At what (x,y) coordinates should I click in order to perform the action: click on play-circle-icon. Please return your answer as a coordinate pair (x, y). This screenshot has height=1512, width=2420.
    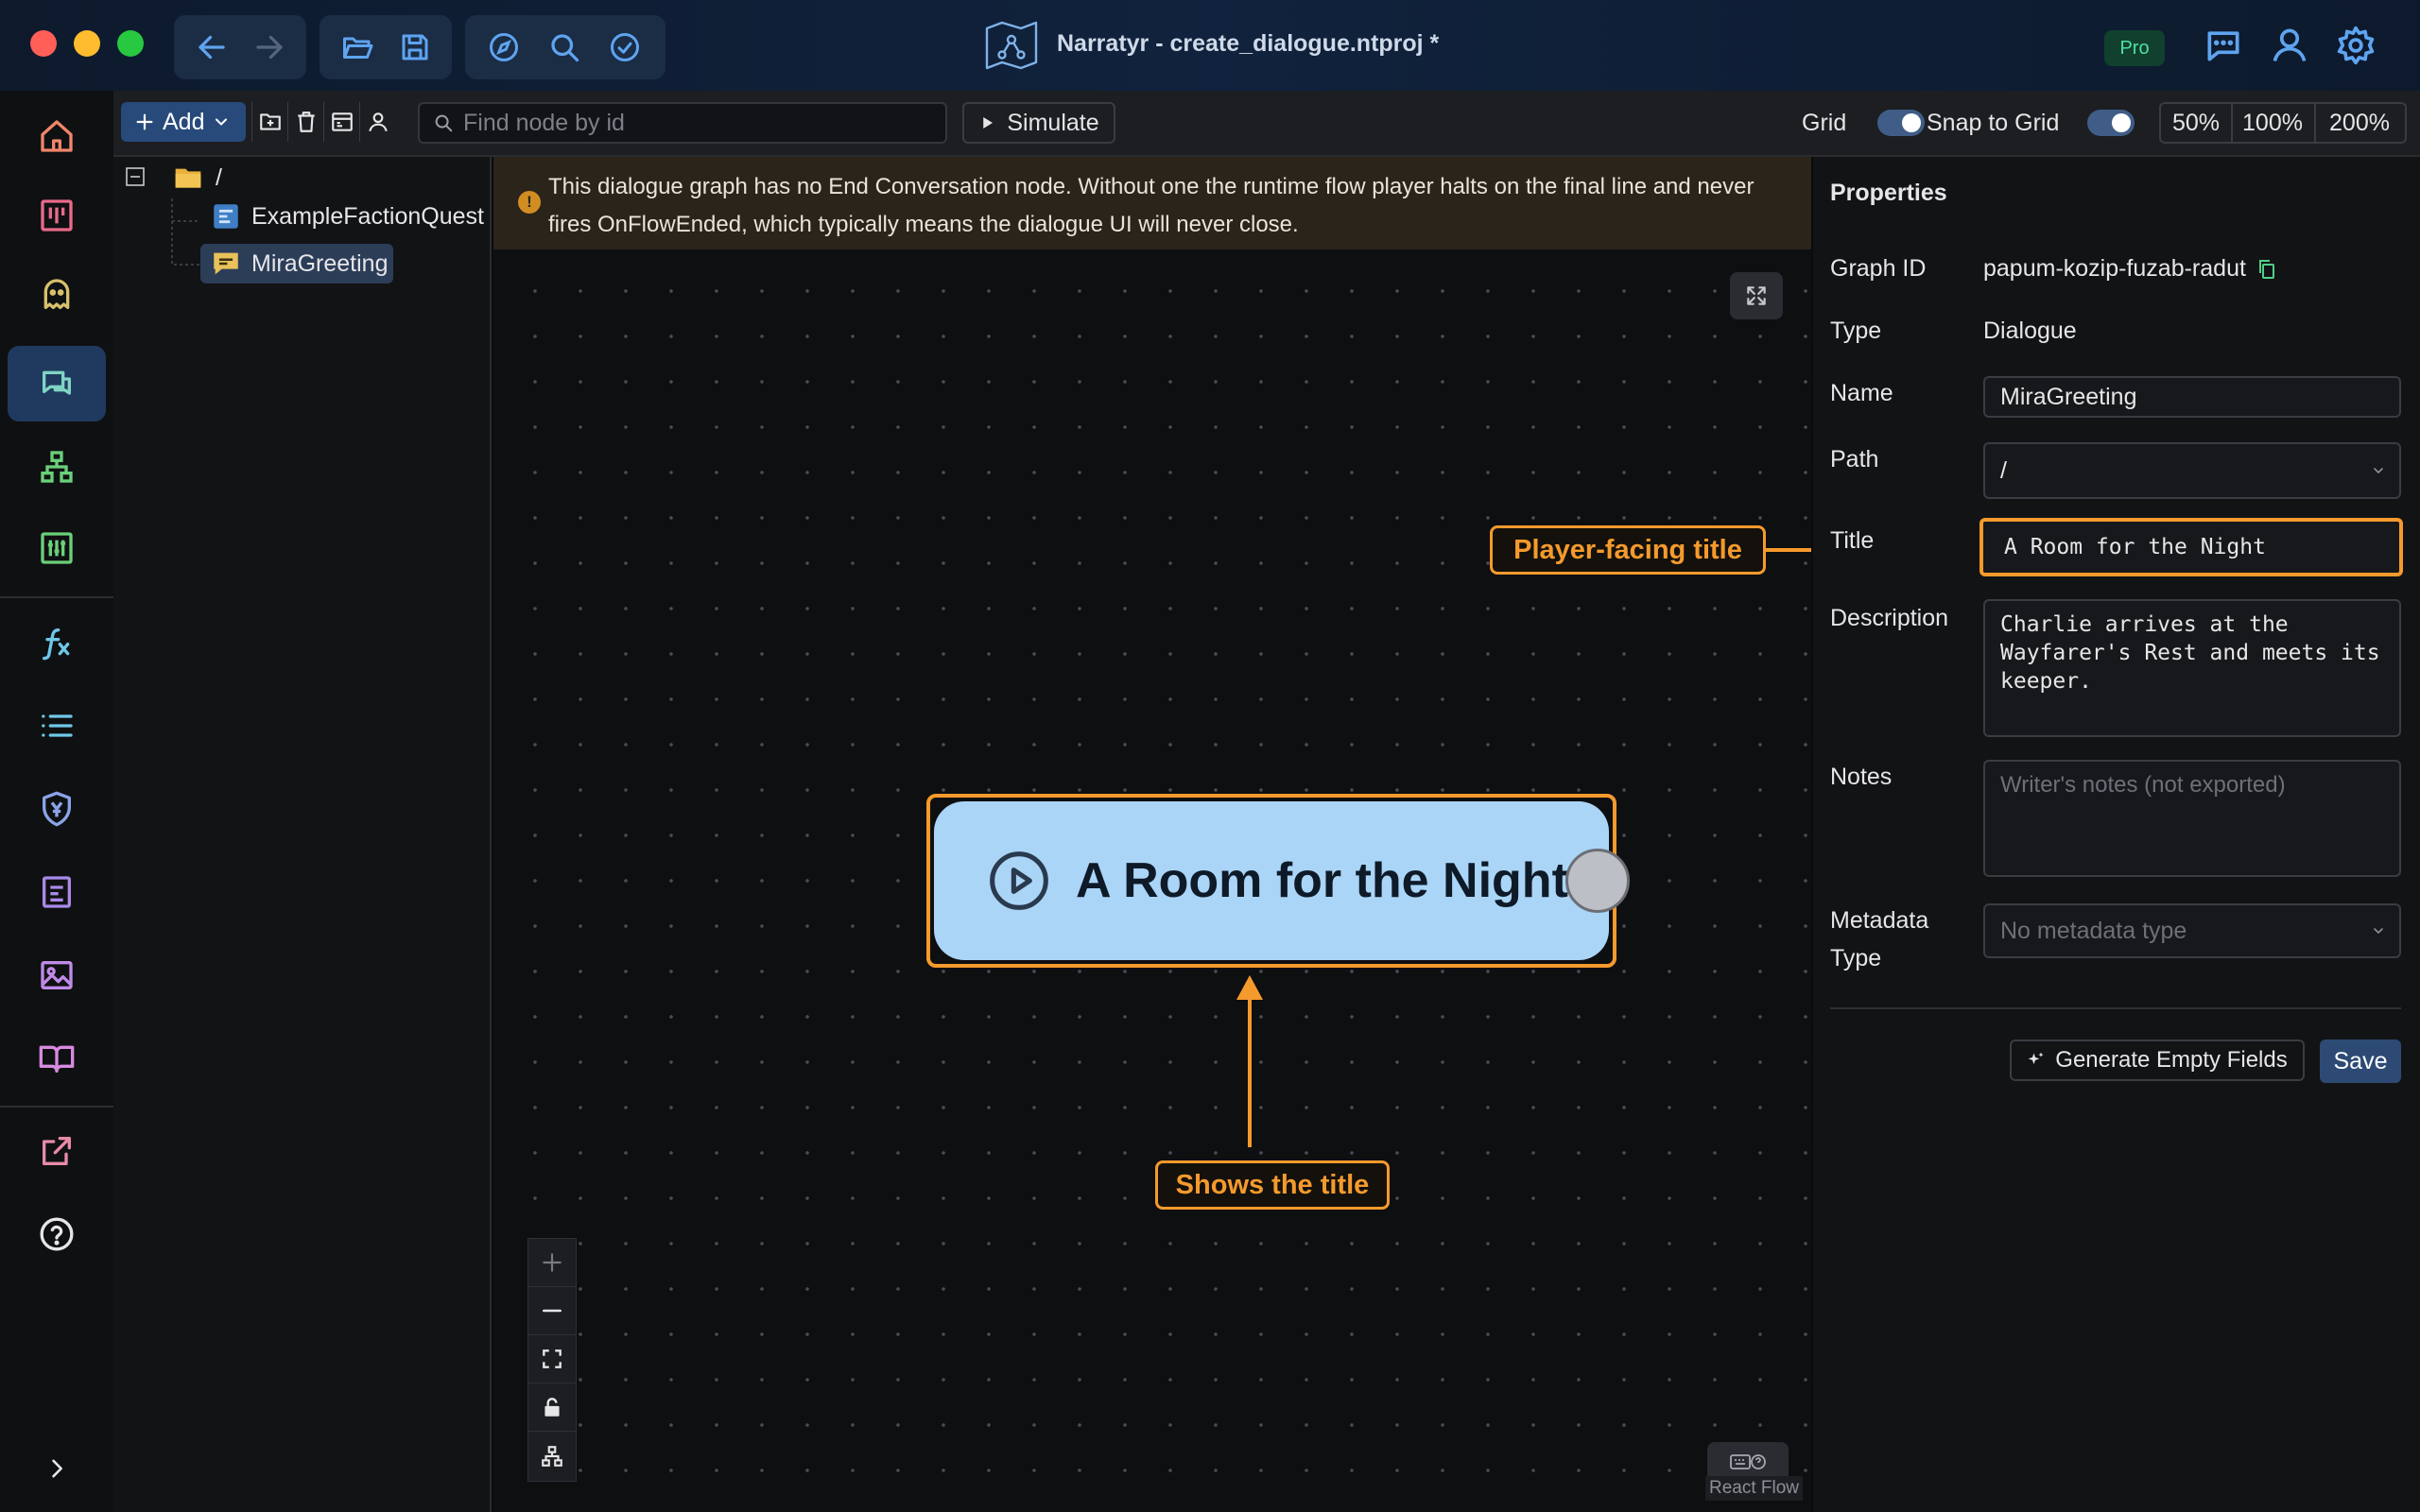
    Looking at the image, I should click on (1019, 880).